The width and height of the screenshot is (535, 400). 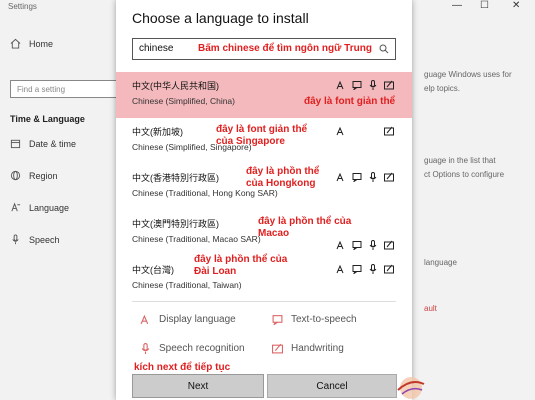 I want to click on close-icon: ✕, so click(x=516, y=5).